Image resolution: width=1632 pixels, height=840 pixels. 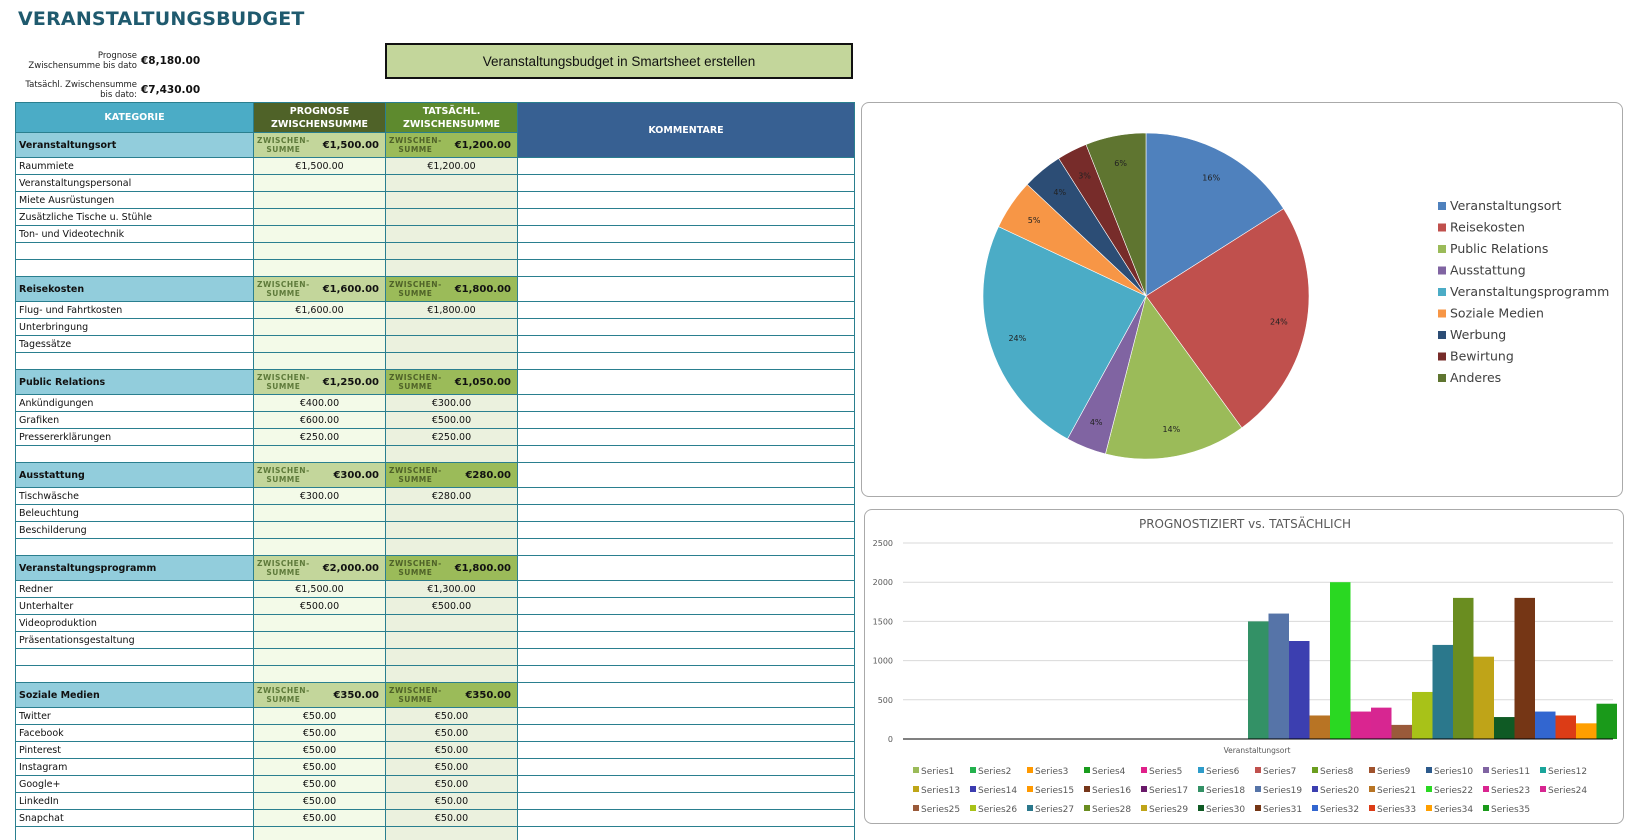 What do you see at coordinates (134, 145) in the screenshot?
I see `category-name: Veranstaltungsort` at bounding box center [134, 145].